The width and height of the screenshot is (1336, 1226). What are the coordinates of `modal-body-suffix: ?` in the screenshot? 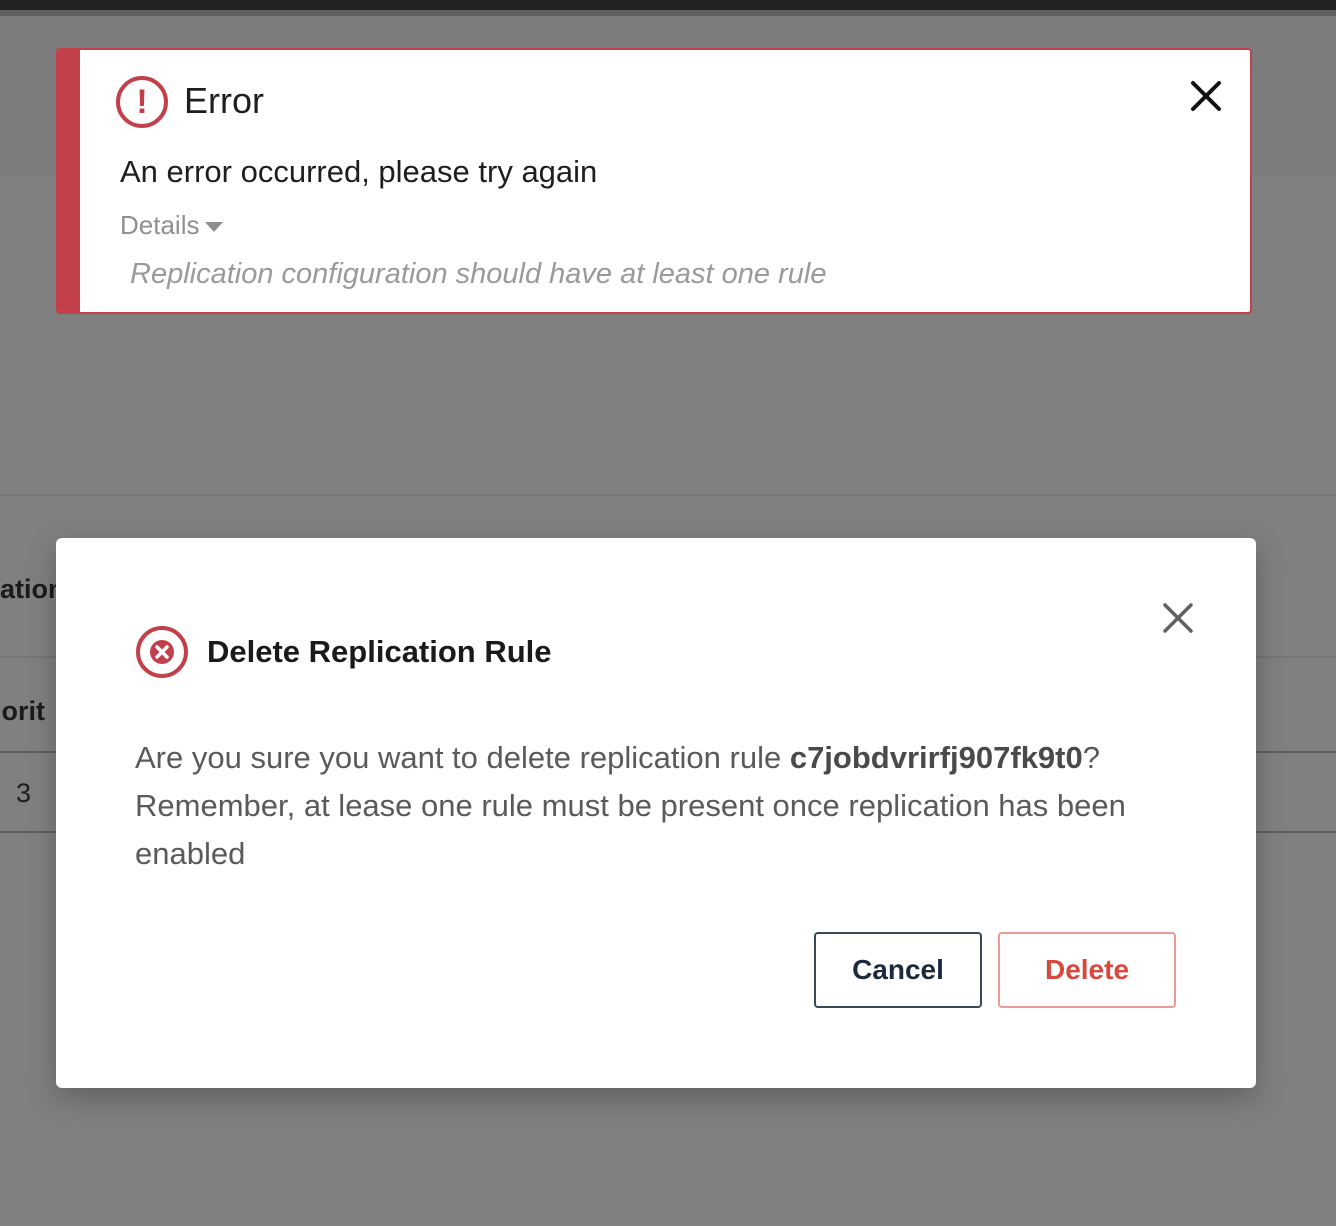 It's located at (1091, 757).